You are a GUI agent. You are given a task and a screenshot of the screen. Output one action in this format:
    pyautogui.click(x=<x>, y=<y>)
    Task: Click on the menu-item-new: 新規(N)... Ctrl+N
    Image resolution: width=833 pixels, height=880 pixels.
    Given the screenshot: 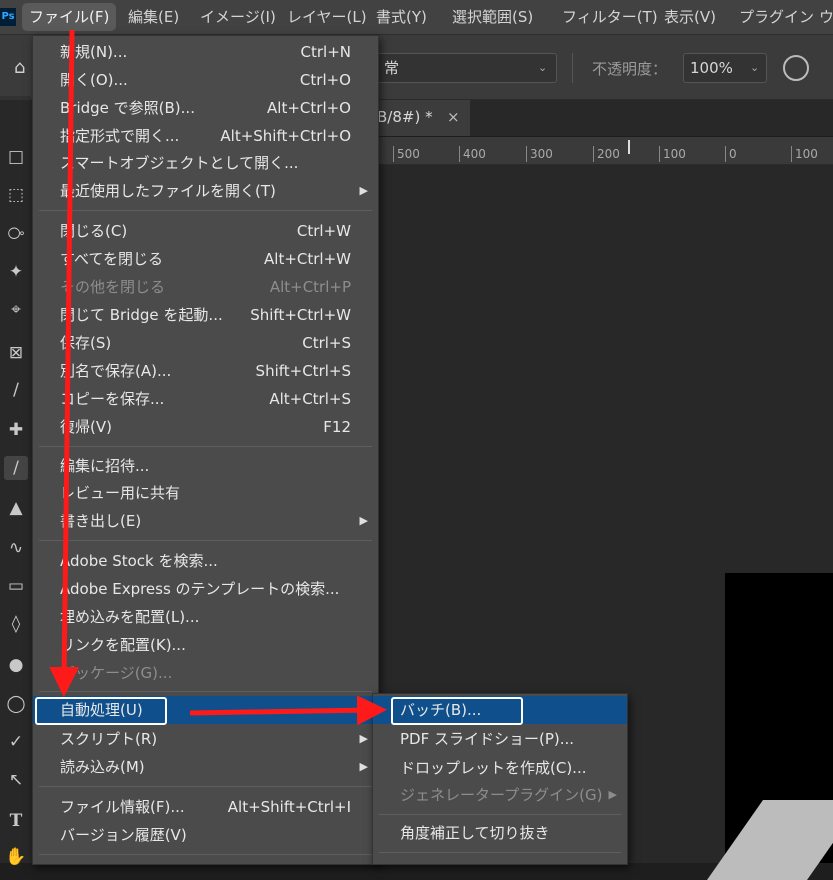 What is the action you would take?
    pyautogui.click(x=205, y=52)
    